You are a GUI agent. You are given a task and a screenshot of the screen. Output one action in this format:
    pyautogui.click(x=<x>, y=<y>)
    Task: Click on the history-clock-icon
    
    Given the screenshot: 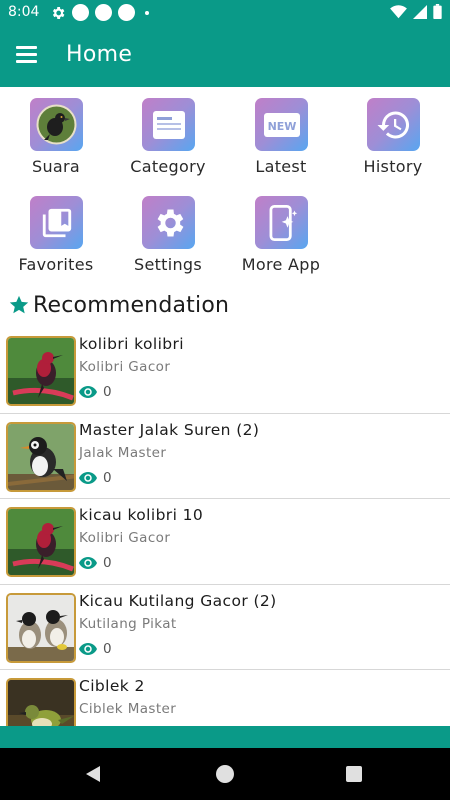 What is the action you would take?
    pyautogui.click(x=393, y=124)
    